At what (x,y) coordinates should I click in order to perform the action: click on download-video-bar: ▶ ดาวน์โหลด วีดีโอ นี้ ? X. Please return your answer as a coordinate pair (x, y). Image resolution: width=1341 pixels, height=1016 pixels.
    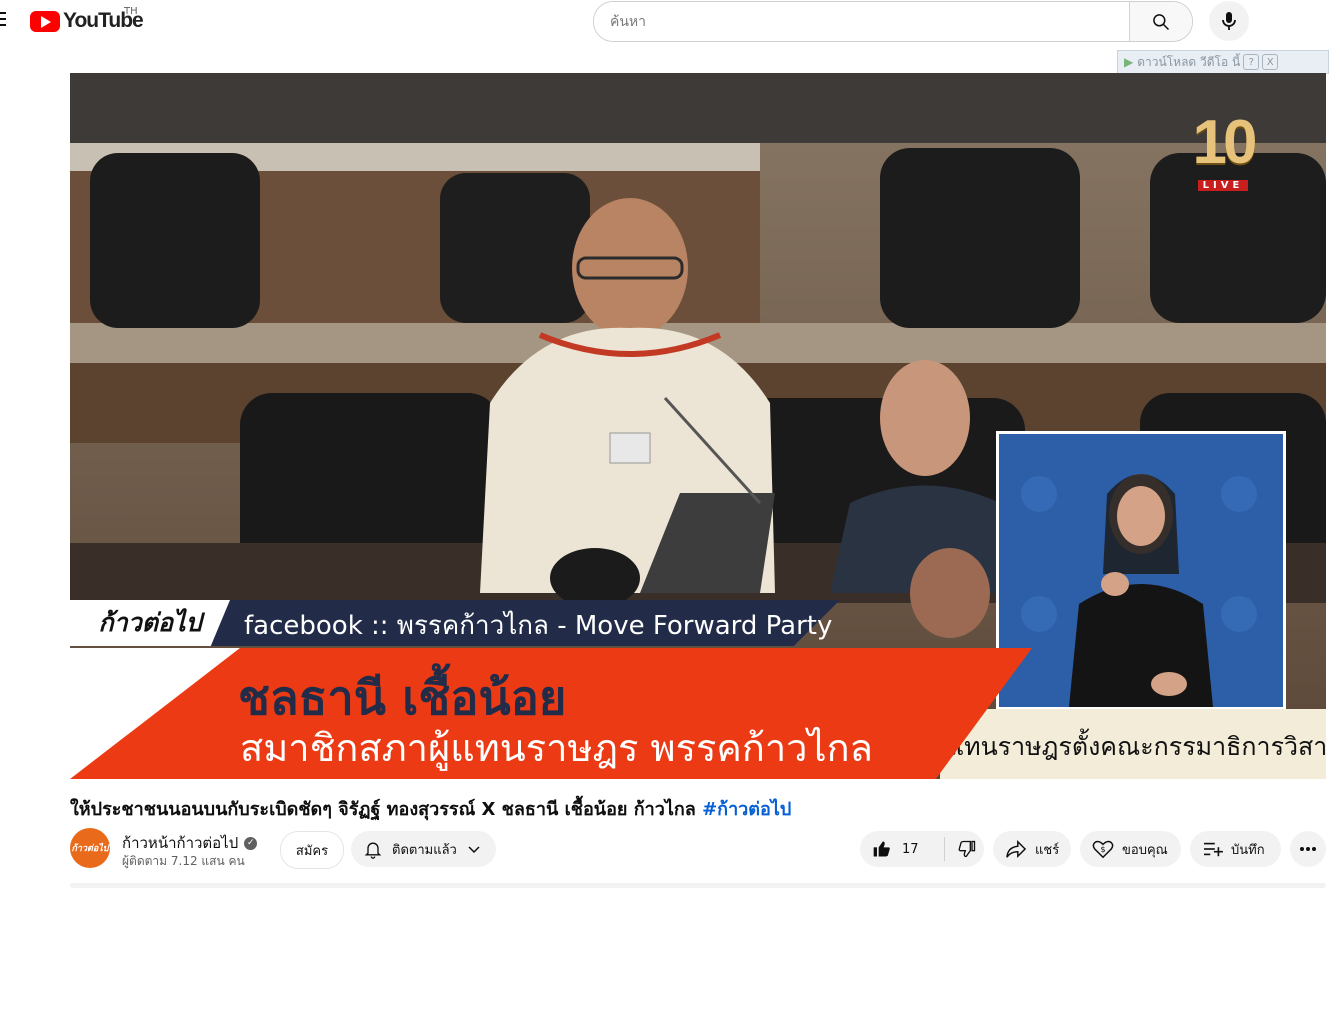
    Looking at the image, I should click on (1223, 62).